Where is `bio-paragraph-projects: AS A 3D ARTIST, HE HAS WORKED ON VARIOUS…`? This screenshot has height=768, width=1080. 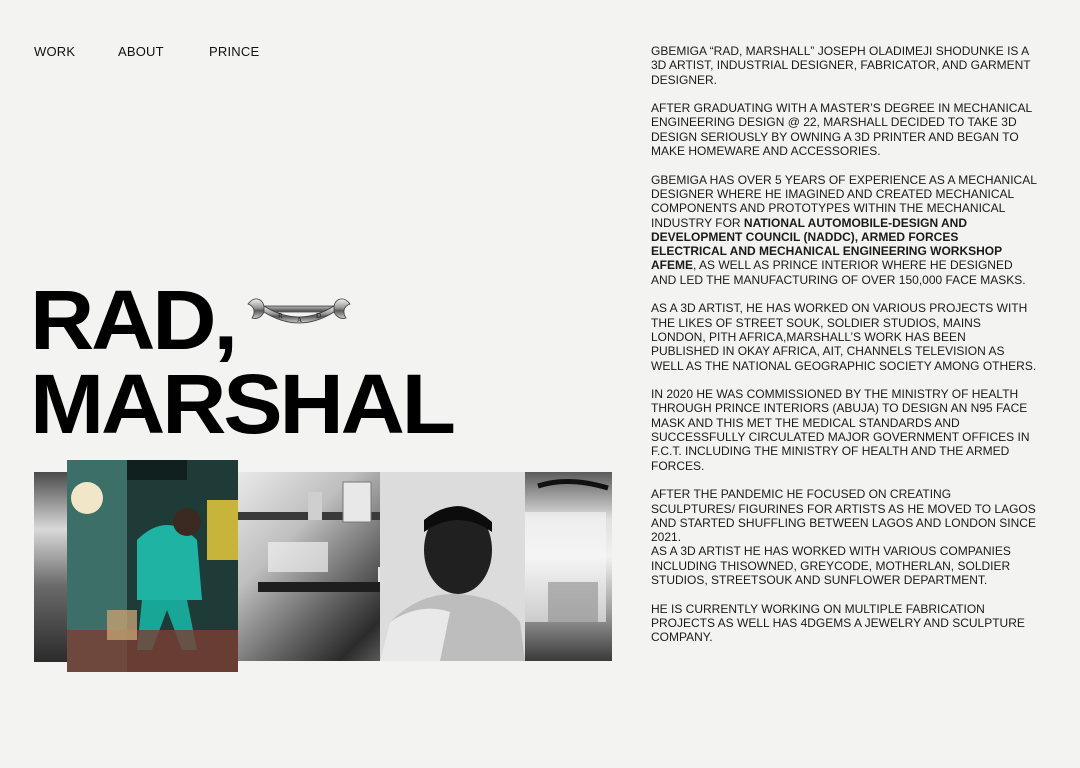
bio-paragraph-projects: AS A 3D ARTIST, HE HAS WORKED ON VARIOUS… is located at coordinates (844, 337).